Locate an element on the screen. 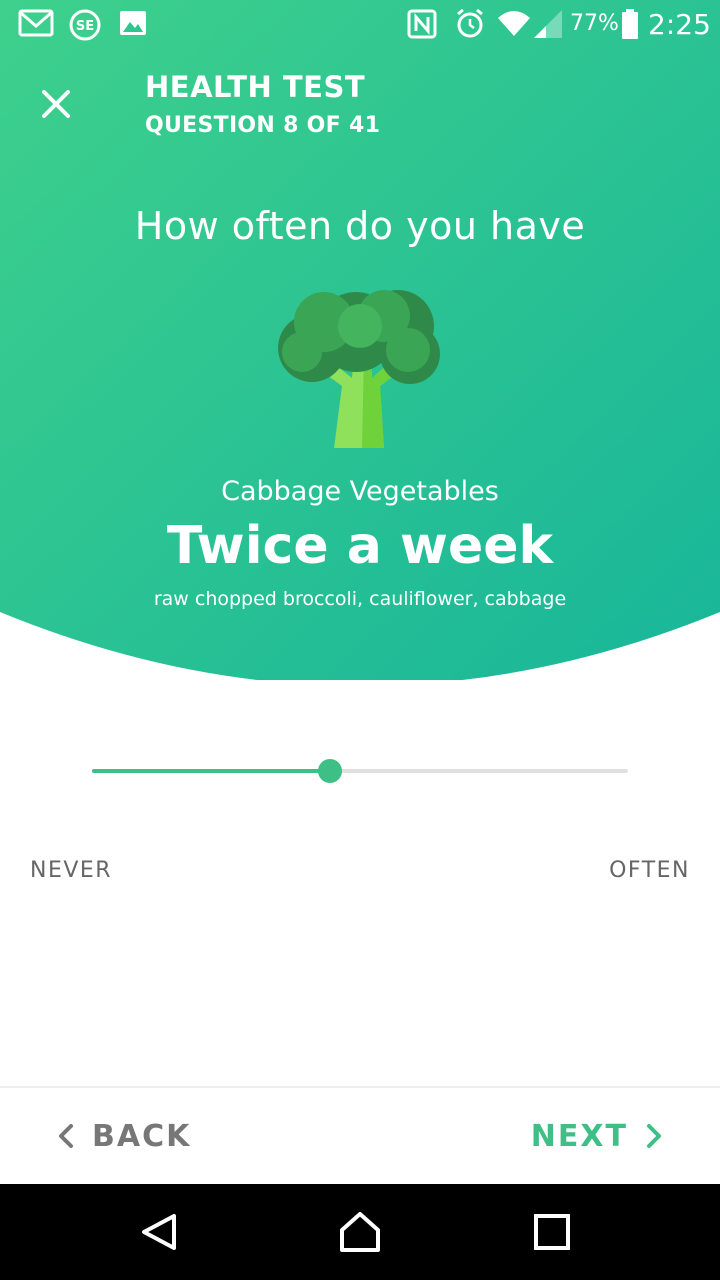 The width and height of the screenshot is (720, 1280). image-icon is located at coordinates (133, 23).